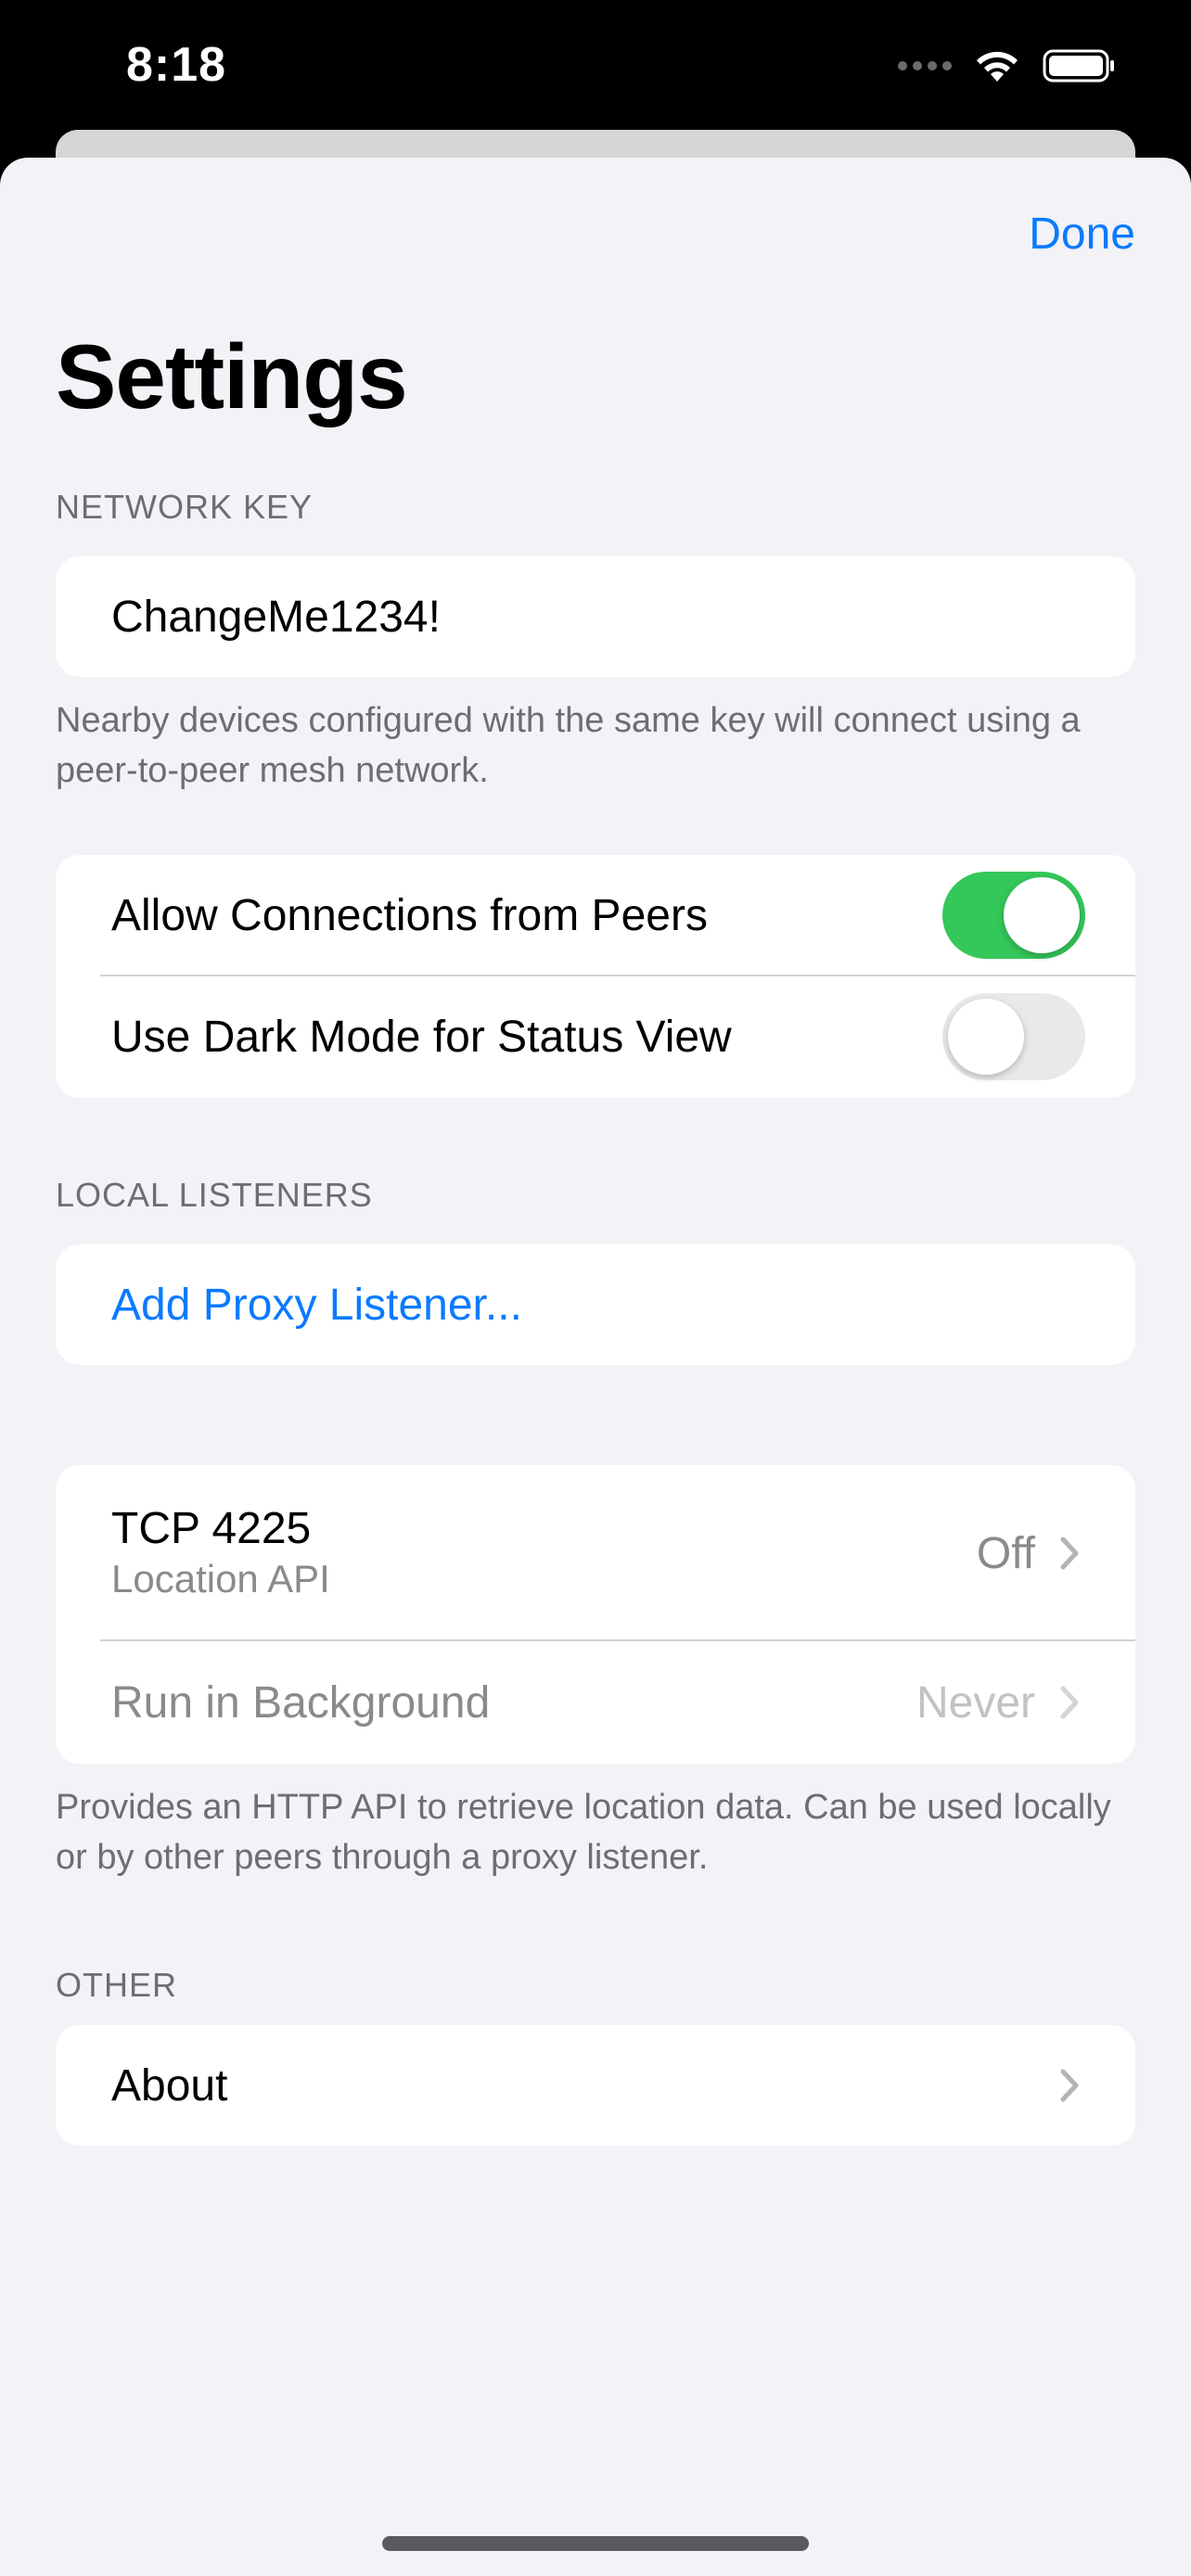 The height and width of the screenshot is (2576, 1191). Describe the element at coordinates (409, 916) in the screenshot. I see `allow-peers-label: Allow Connections from Peers` at that location.